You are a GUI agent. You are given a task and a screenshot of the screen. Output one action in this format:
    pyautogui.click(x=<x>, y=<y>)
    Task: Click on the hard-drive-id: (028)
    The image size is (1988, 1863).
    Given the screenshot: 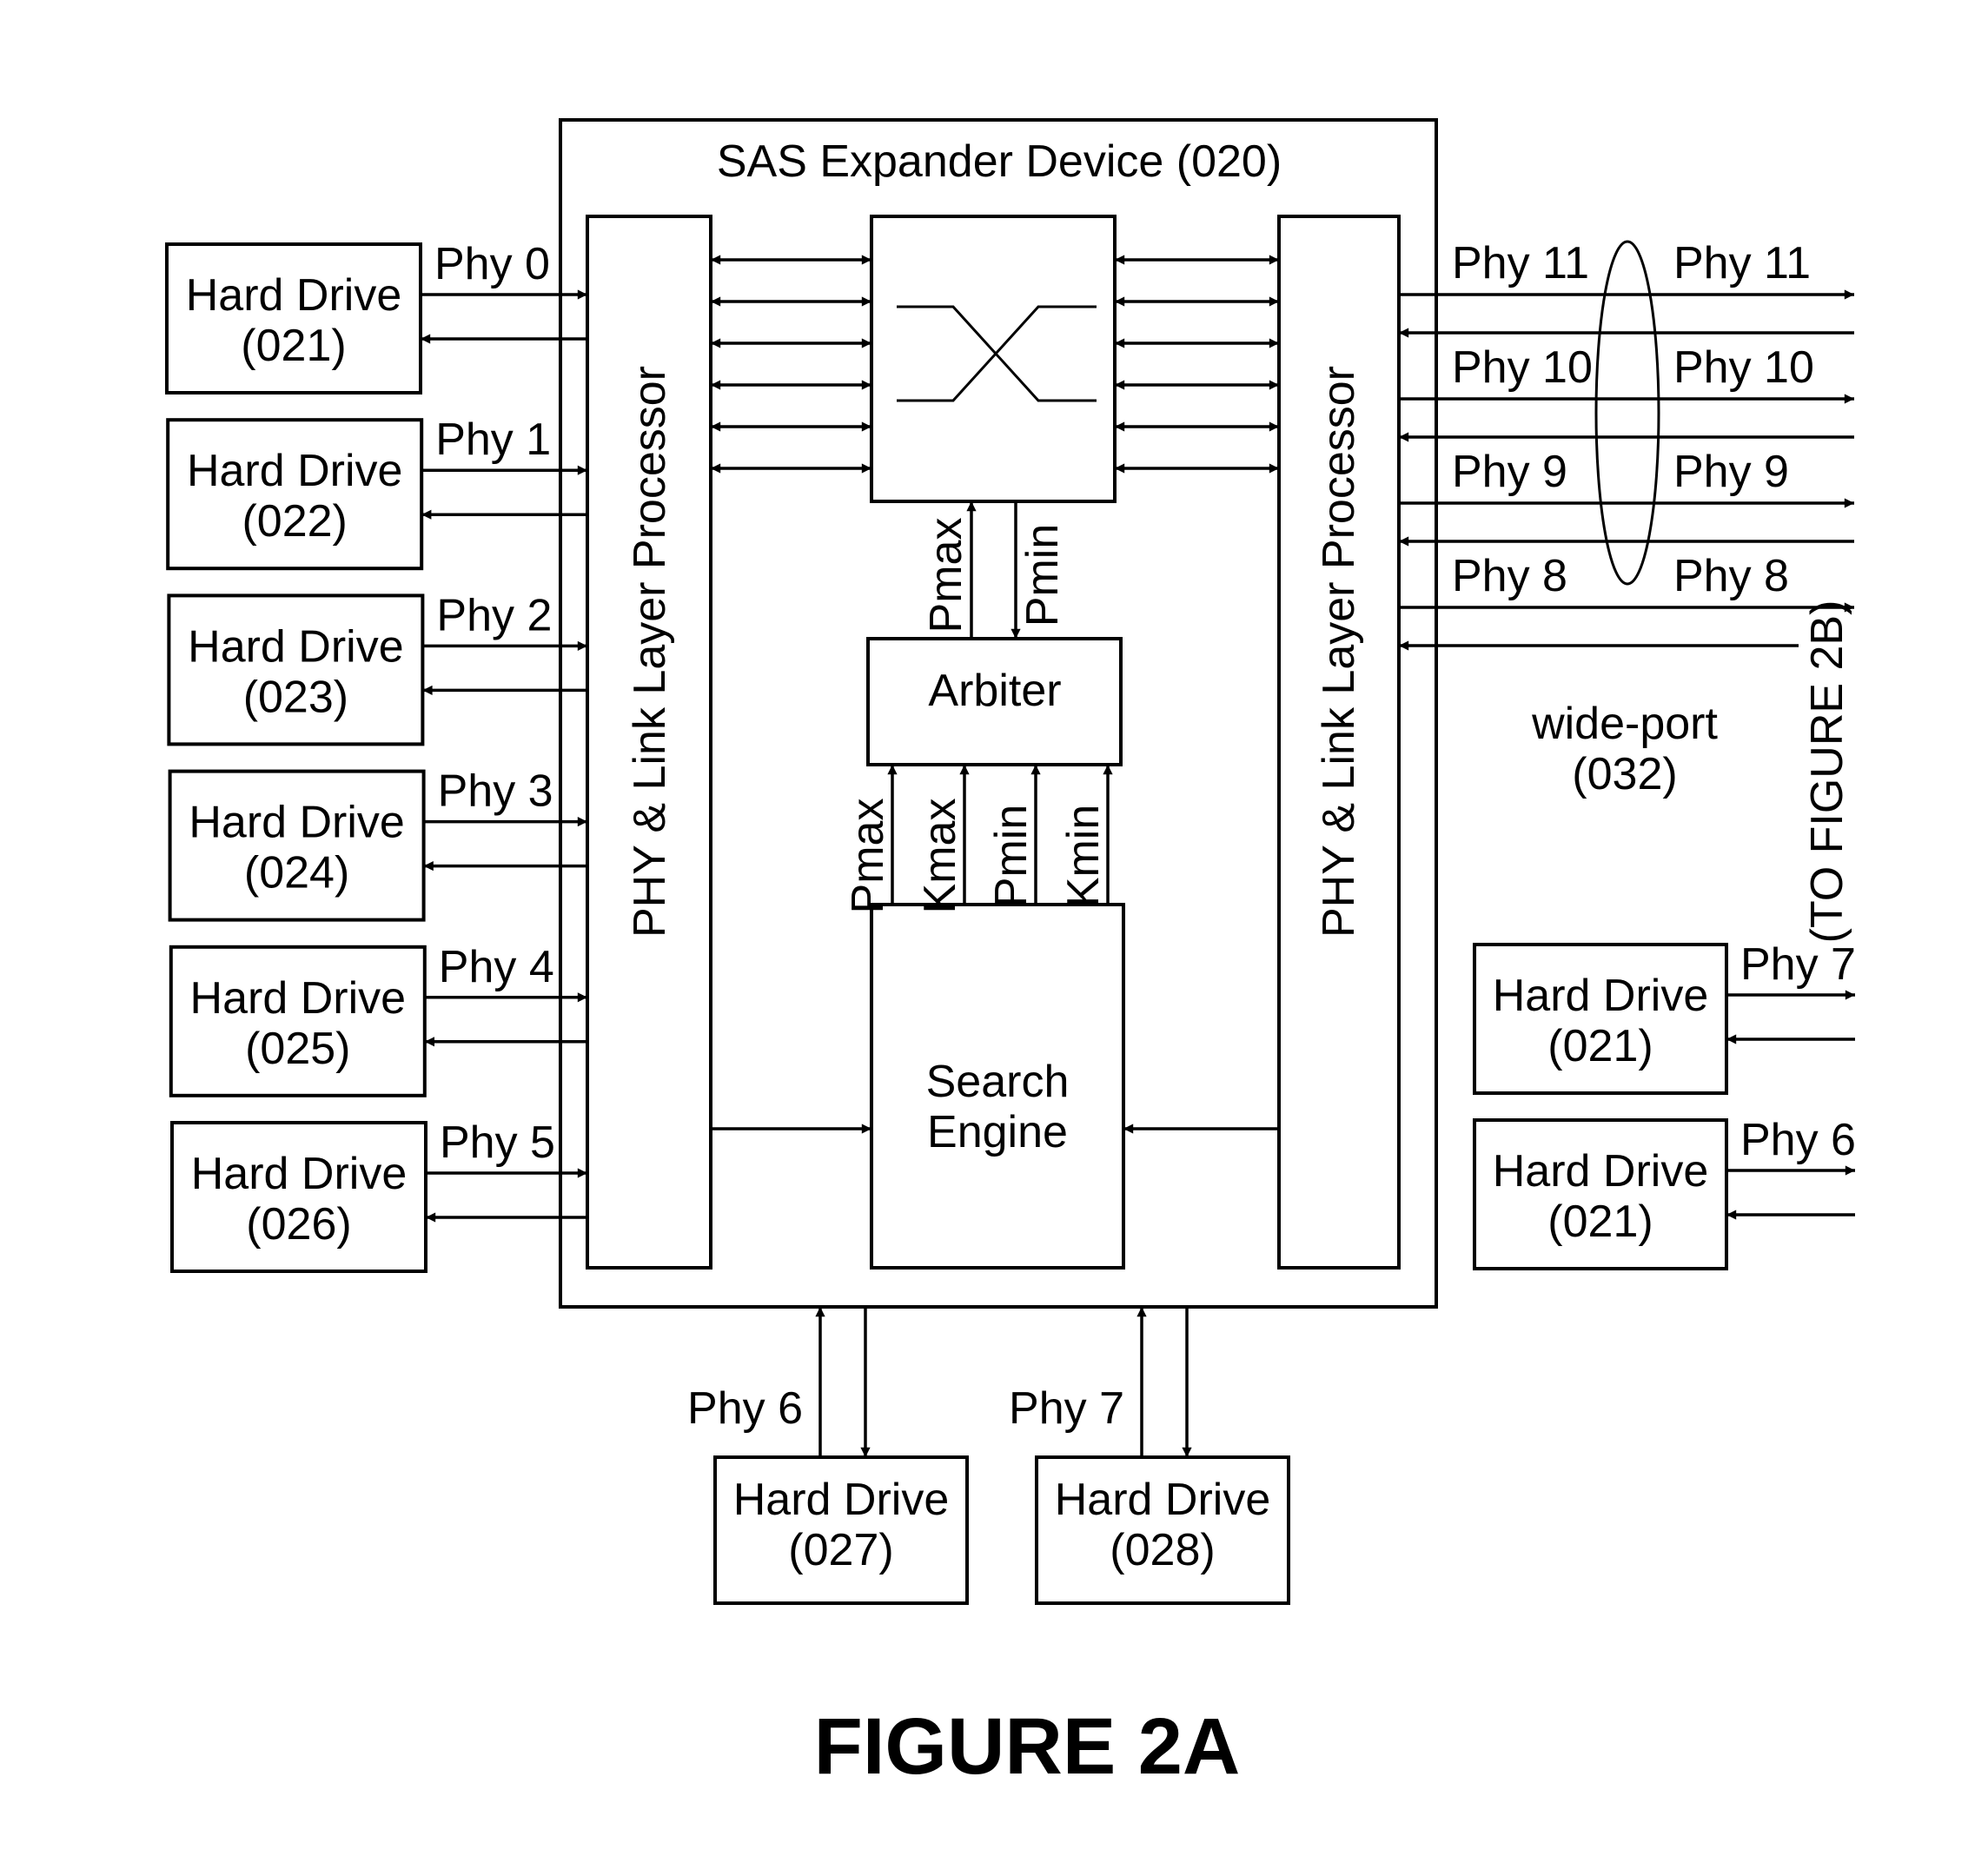 What is the action you would take?
    pyautogui.click(x=1162, y=1550)
    